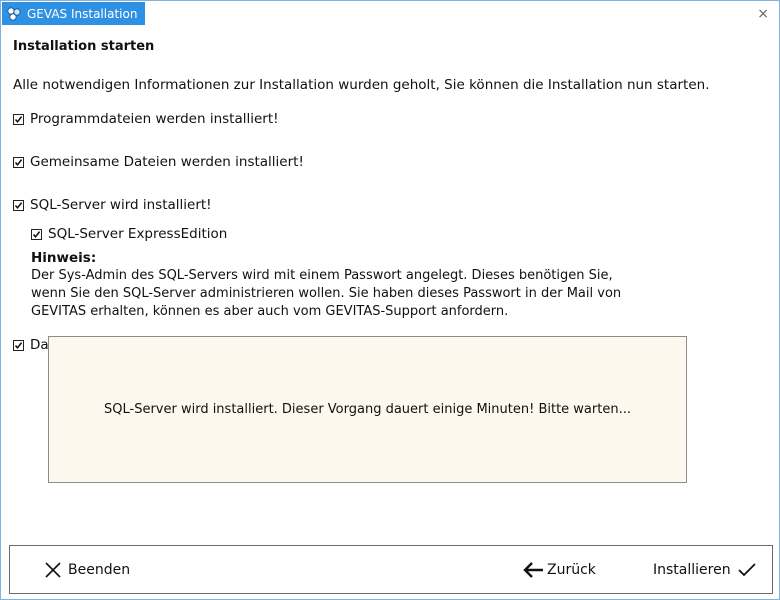 The width and height of the screenshot is (780, 600). Describe the element at coordinates (138, 234) in the screenshot. I see `check-label: SQL-Server ExpressEdition` at that location.